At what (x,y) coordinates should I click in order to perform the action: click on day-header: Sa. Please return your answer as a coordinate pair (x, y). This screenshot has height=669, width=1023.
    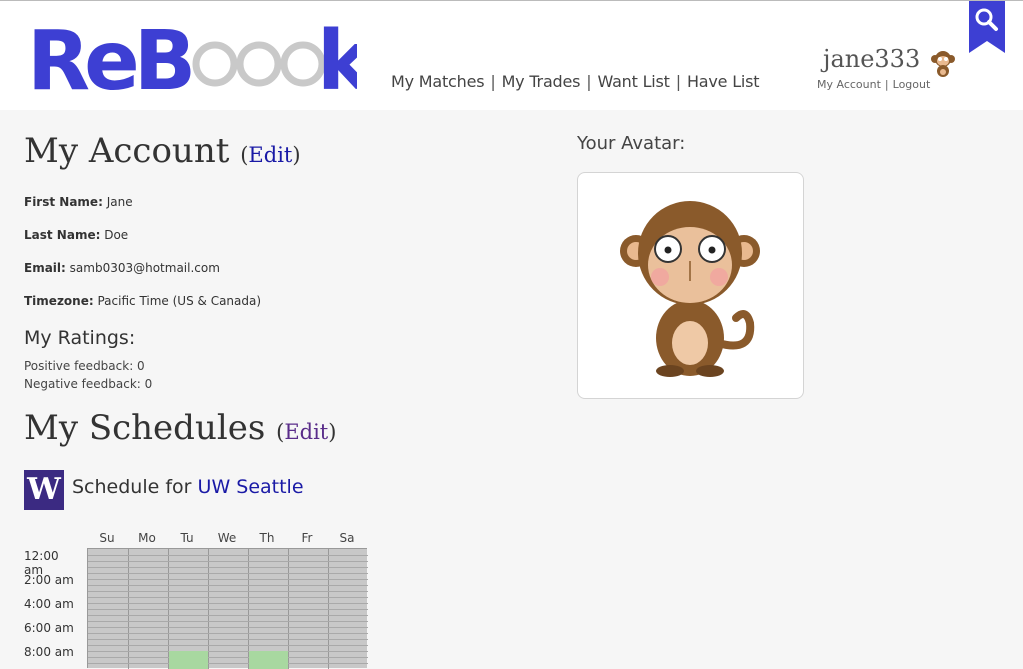
    Looking at the image, I should click on (347, 538).